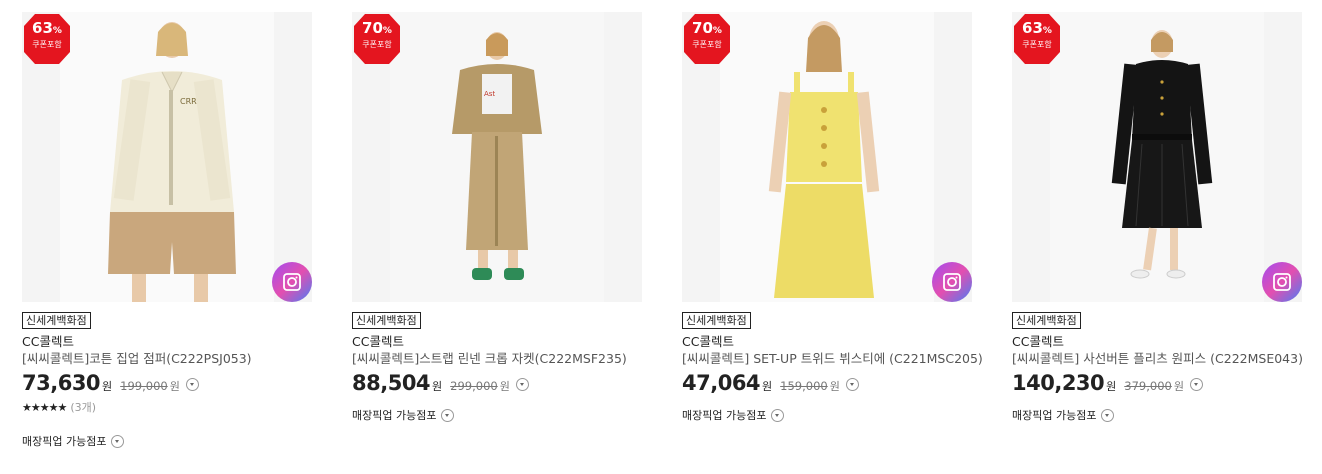 The image size is (1322, 474). What do you see at coordinates (1148, 386) in the screenshot?
I see `original-price: 379,000` at bounding box center [1148, 386].